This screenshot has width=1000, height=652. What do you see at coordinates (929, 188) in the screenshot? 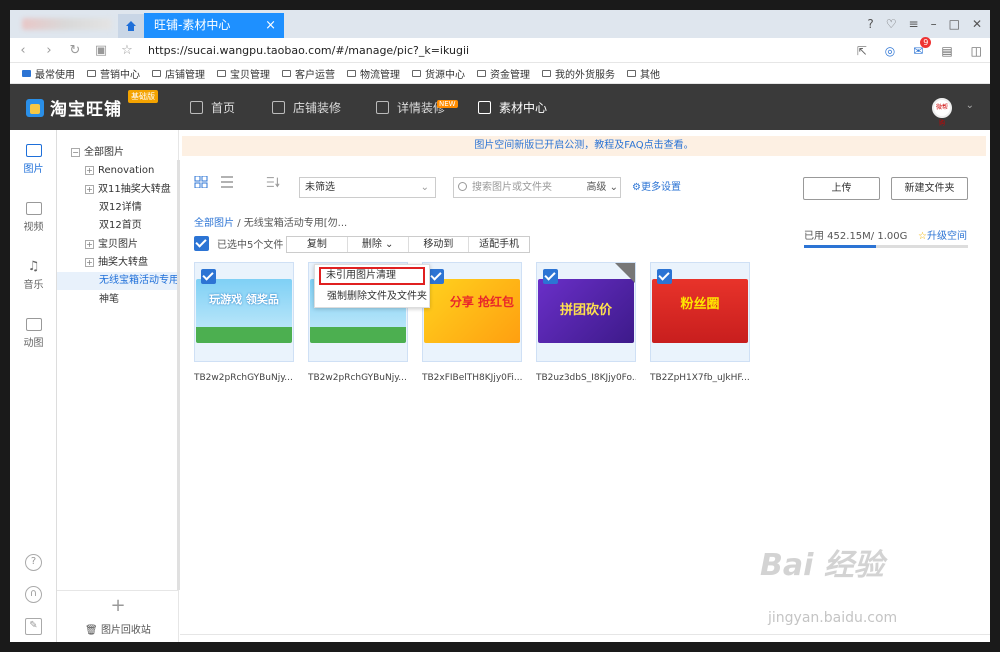
I see `new-folder-button: 新建文件夹` at bounding box center [929, 188].